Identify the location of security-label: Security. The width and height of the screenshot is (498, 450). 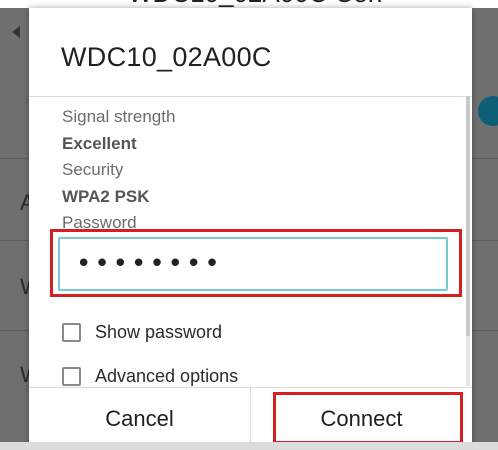
(93, 169).